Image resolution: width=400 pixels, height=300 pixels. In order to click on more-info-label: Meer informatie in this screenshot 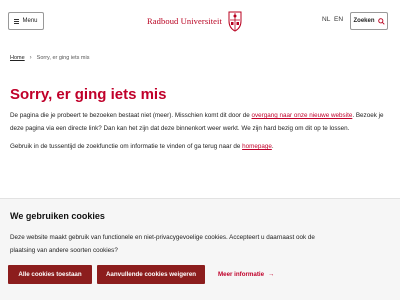, I will do `click(241, 274)`.